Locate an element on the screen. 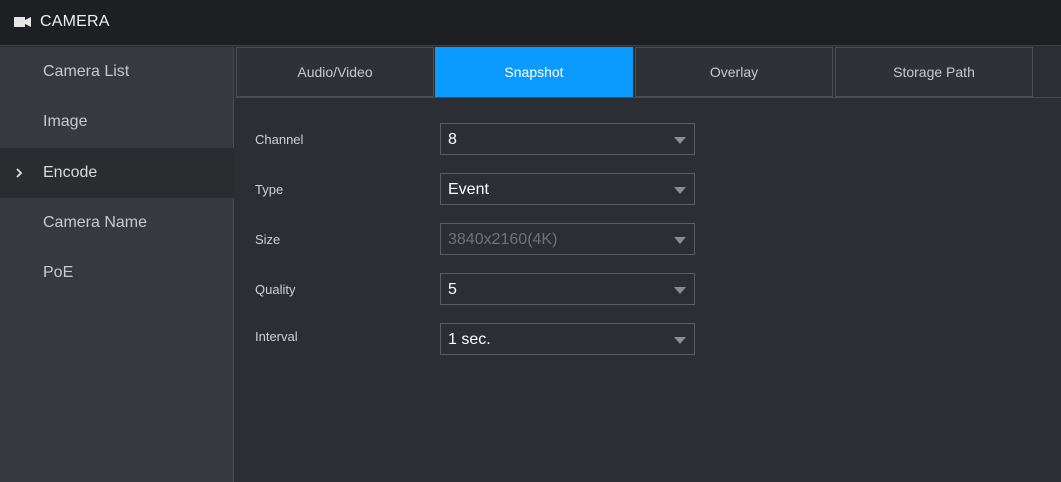  interval-label: Interval is located at coordinates (276, 336).